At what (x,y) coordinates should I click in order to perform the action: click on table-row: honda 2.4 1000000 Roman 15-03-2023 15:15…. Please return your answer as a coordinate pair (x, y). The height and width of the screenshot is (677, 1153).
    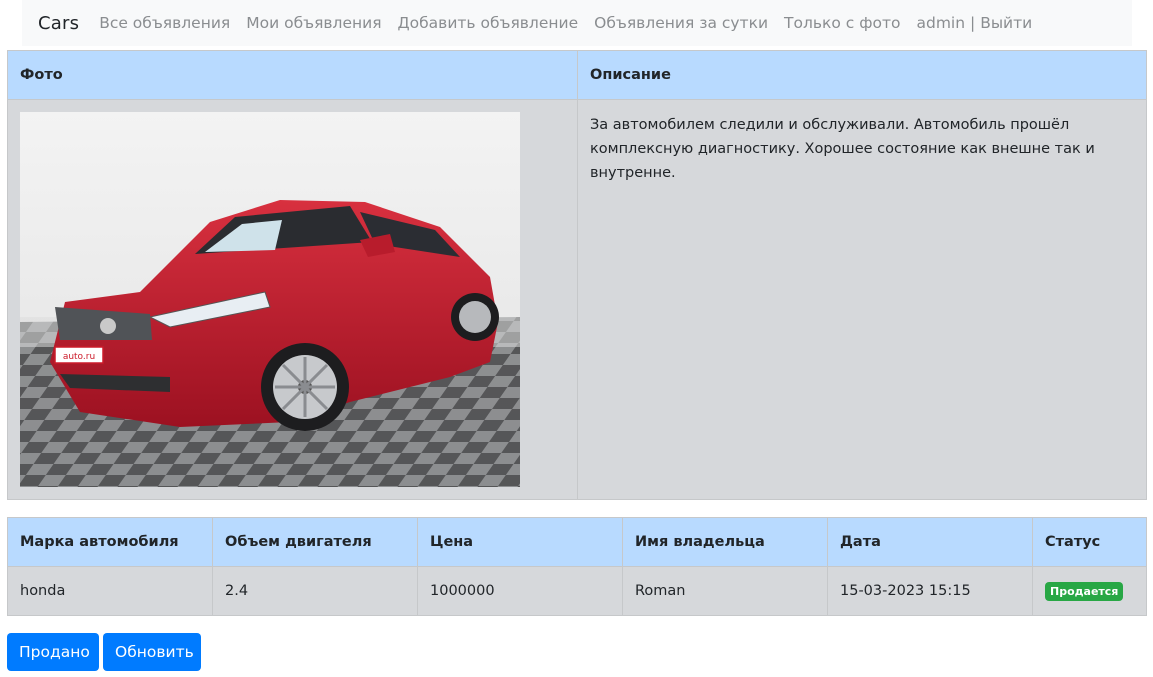
    Looking at the image, I should click on (577, 591).